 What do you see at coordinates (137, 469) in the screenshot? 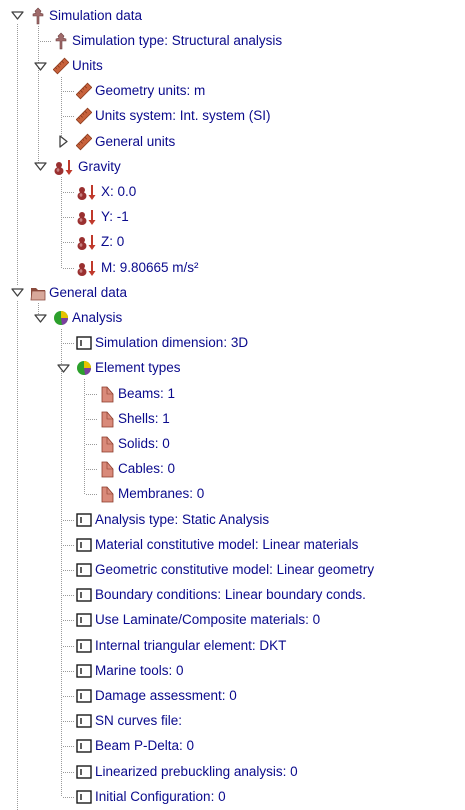
I see `tree-node-cables: Cables: 0` at bounding box center [137, 469].